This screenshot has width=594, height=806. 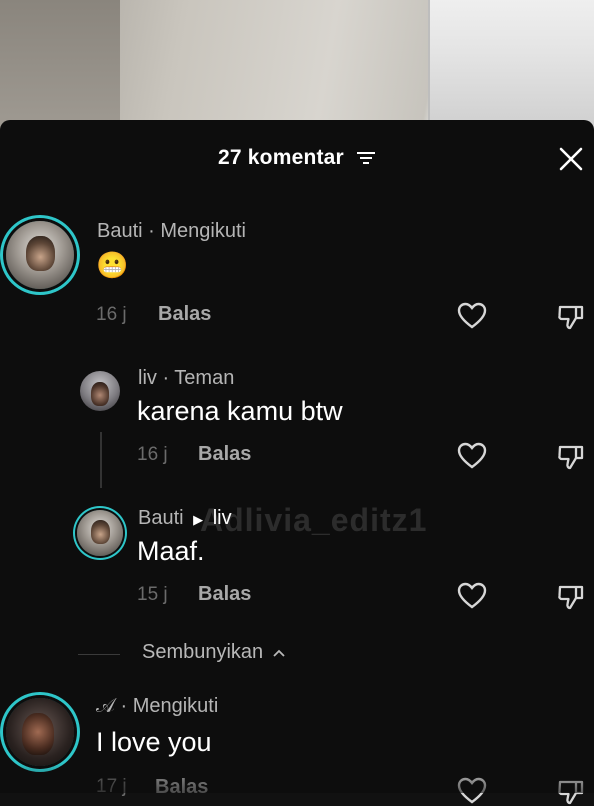 I want to click on hide-replies-button: Sembunyikan, so click(x=214, y=652).